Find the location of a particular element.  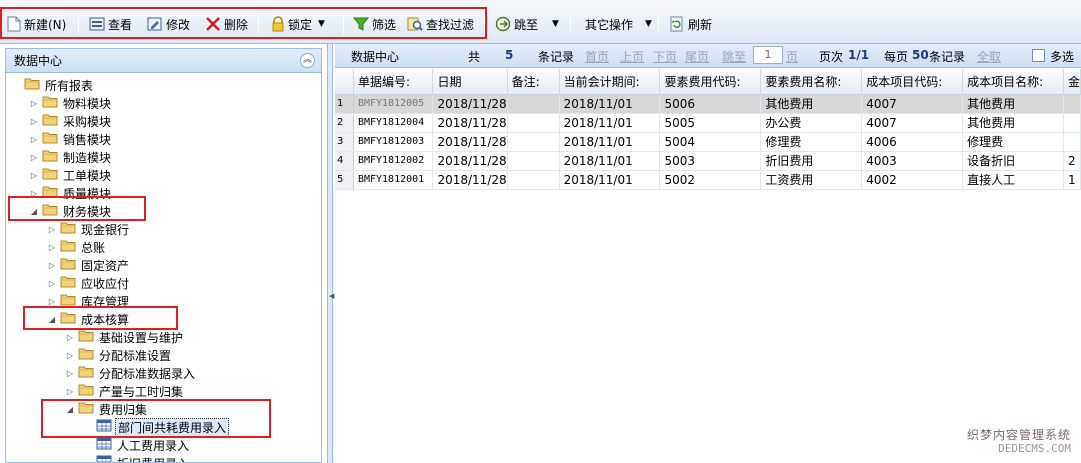

table-cell is located at coordinates (533, 104).